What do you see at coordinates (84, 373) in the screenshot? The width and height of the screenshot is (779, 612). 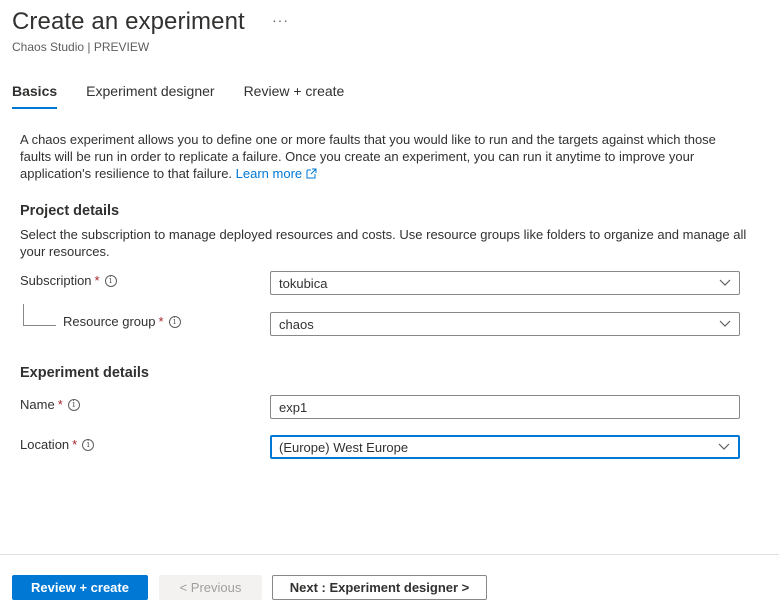 I see `experiment-details-heading: Experiment details` at bounding box center [84, 373].